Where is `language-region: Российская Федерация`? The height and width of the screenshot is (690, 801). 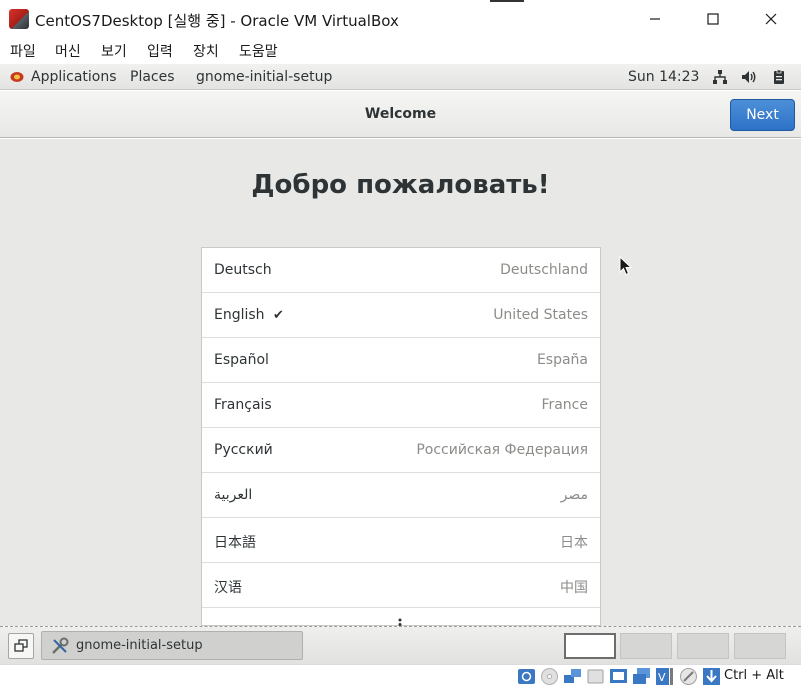
language-region: Российская Федерация is located at coordinates (502, 450).